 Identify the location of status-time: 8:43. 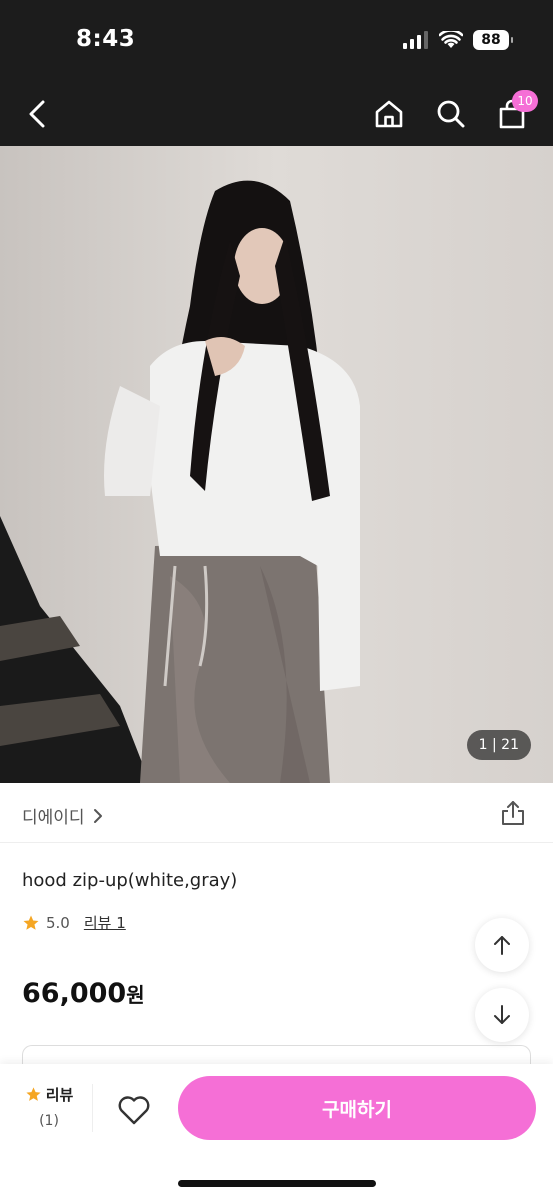
(106, 39).